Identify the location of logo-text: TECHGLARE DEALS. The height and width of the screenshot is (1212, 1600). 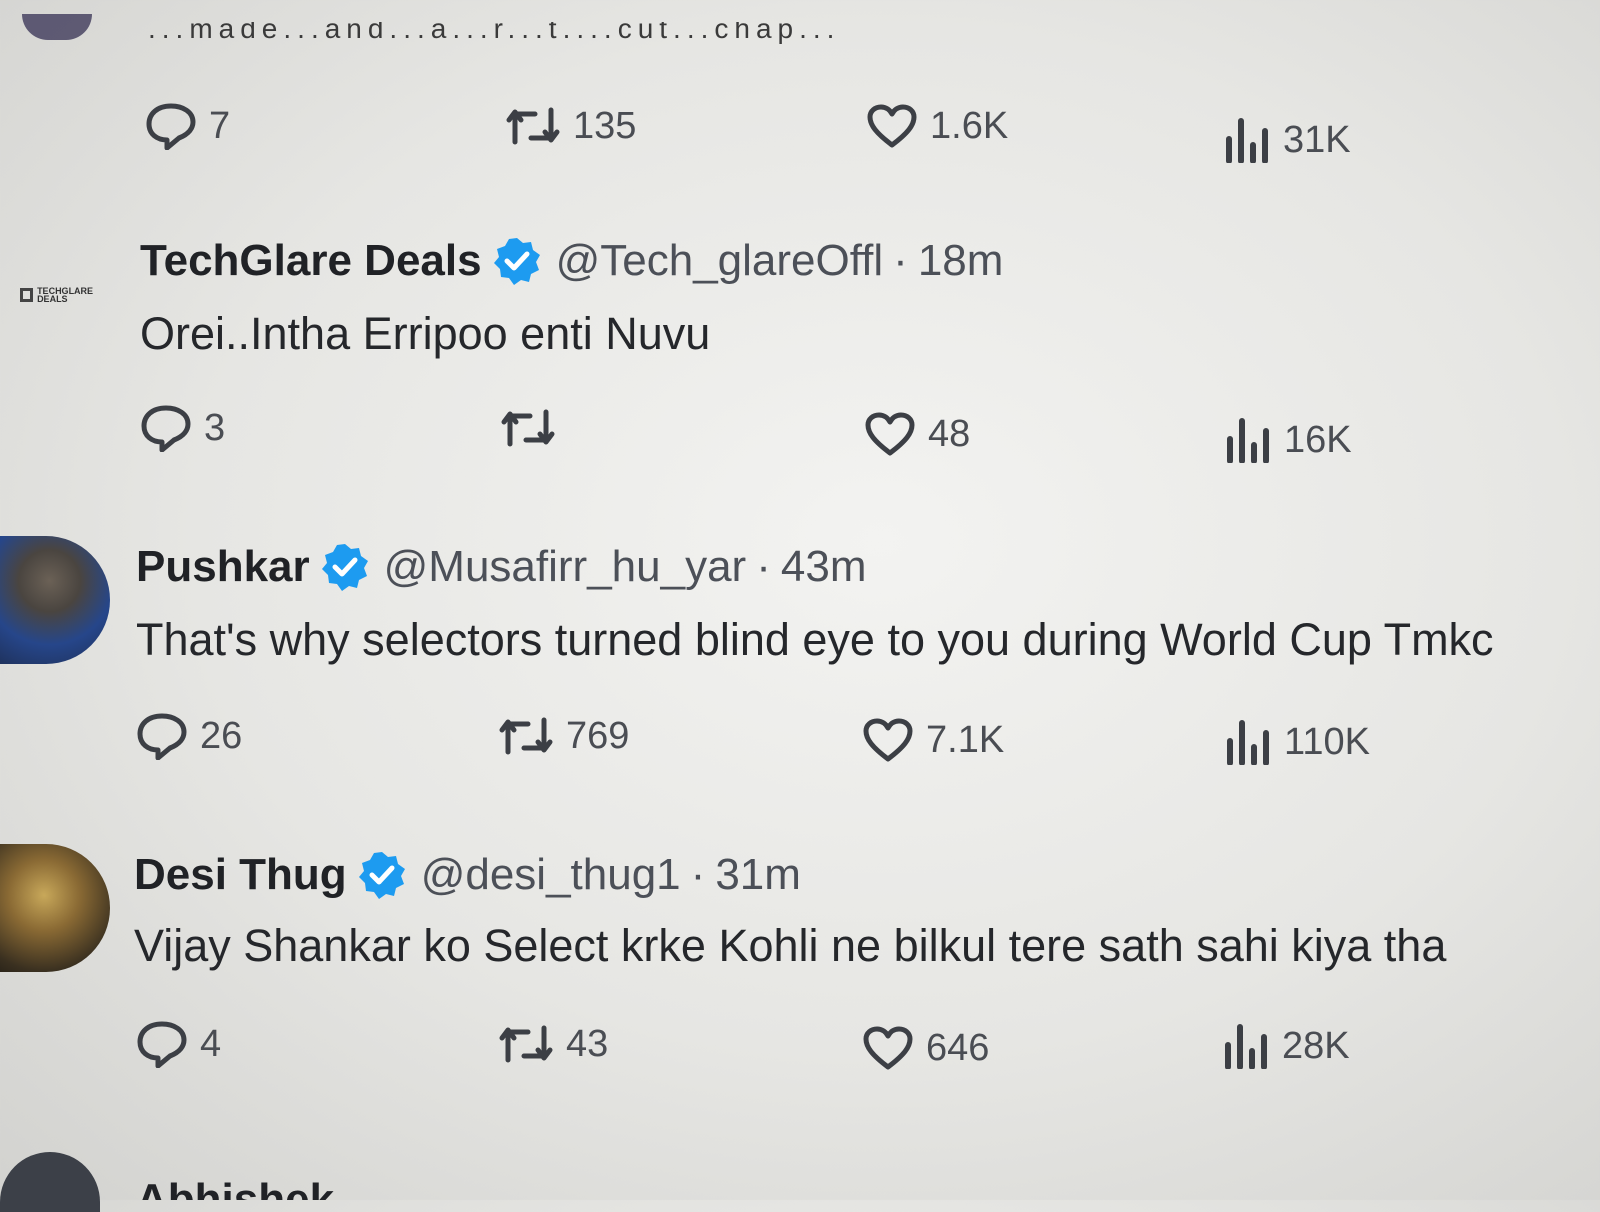
(65, 295).